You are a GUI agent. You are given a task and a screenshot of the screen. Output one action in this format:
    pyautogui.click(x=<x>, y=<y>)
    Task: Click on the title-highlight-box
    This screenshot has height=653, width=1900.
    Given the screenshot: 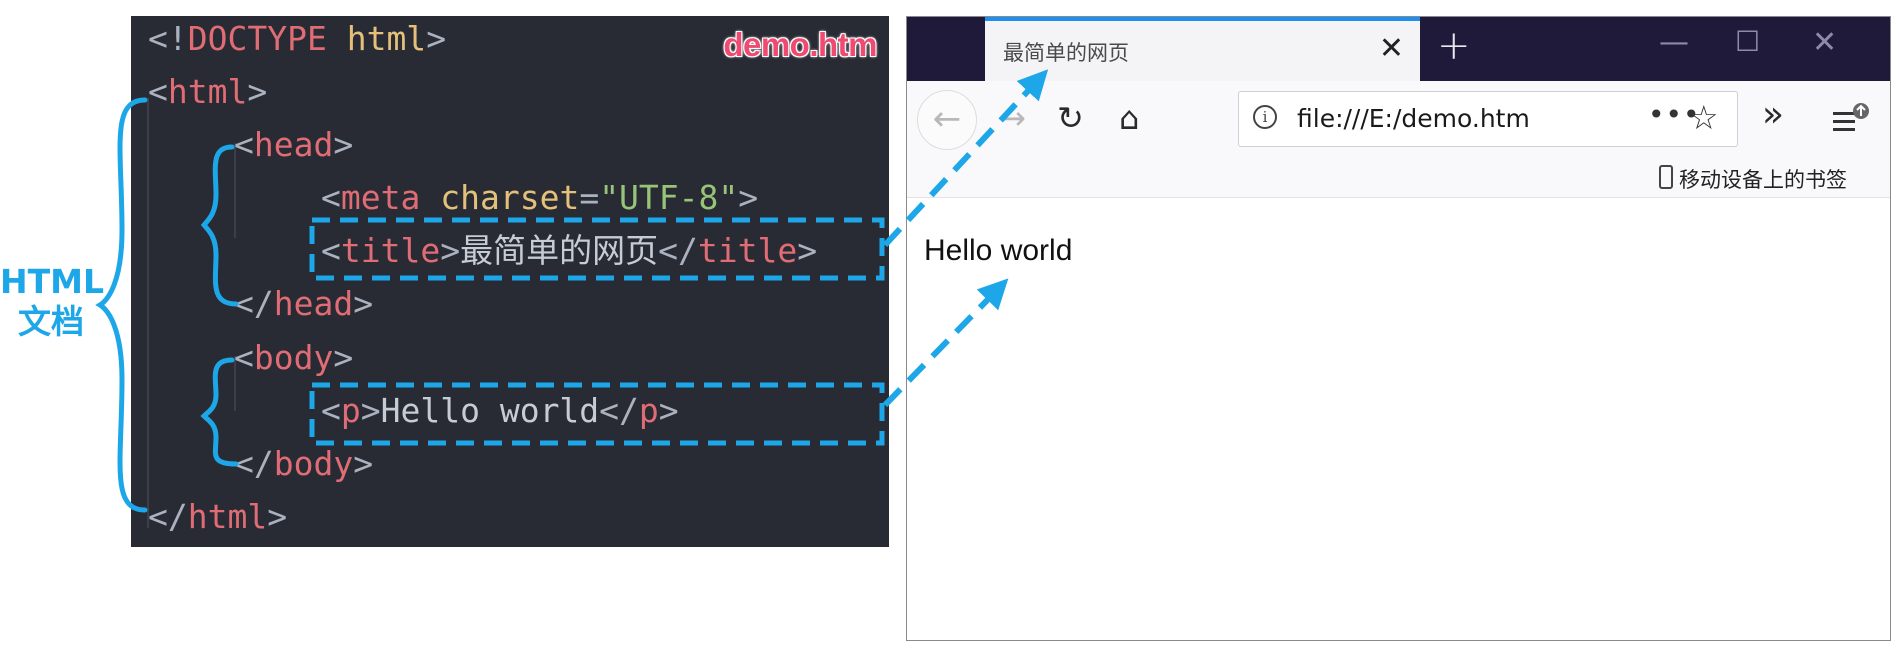 What is the action you would take?
    pyautogui.click(x=597, y=249)
    